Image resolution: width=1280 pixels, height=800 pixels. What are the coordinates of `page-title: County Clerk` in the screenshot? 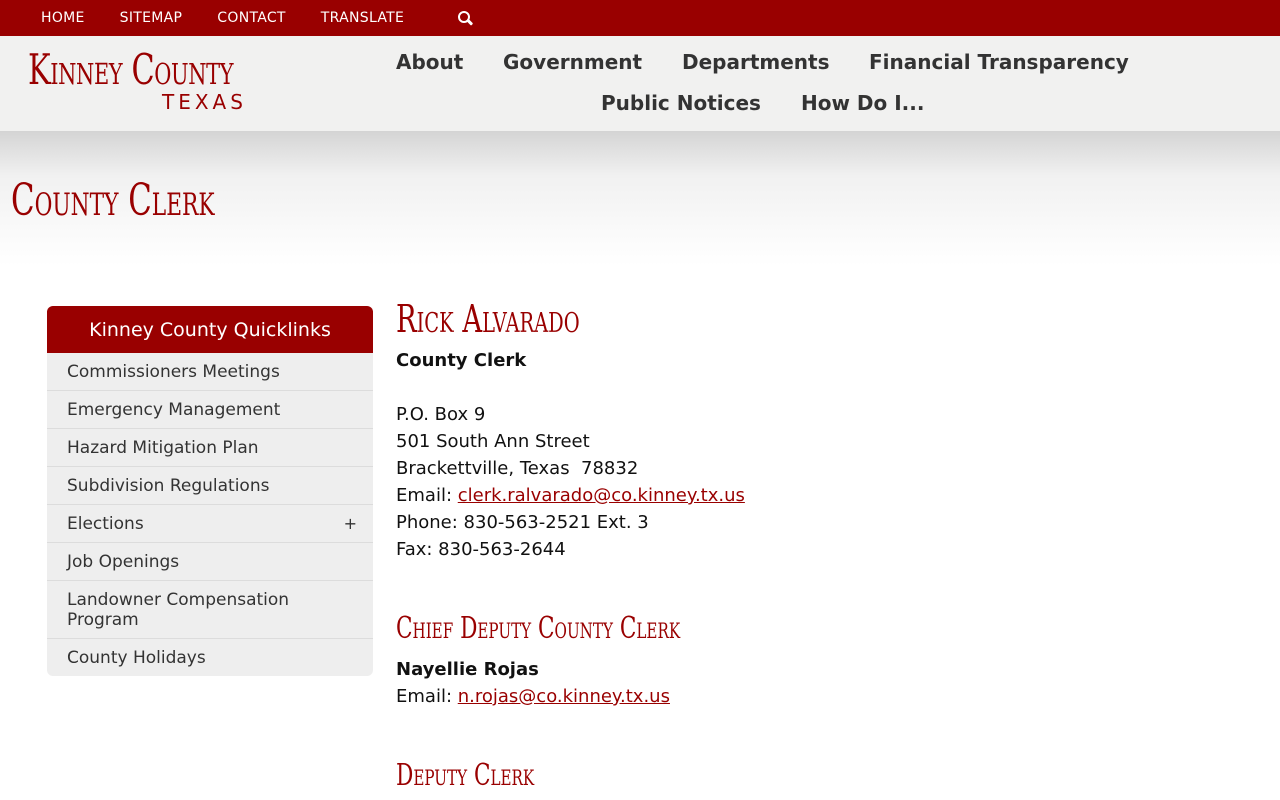 It's located at (113, 200).